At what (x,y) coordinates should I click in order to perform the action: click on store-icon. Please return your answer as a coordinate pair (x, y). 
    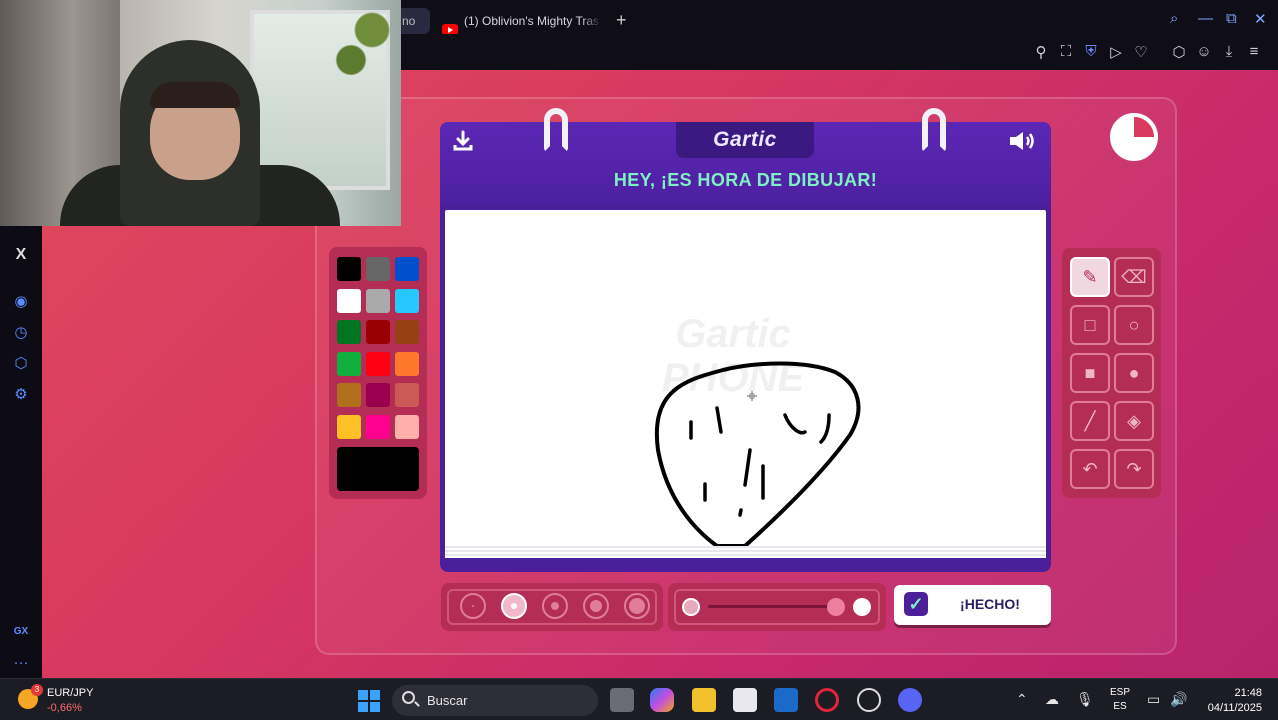
    Looking at the image, I should click on (745, 700).